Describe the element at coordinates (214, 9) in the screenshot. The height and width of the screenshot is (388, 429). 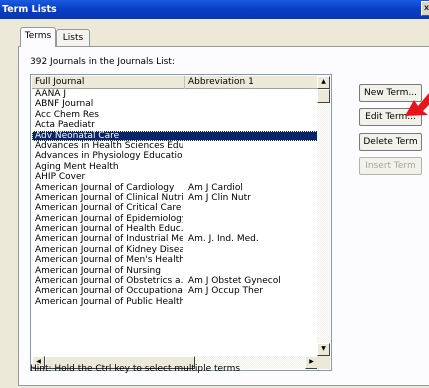
I see `window-titlebar: Term Lists x` at that location.